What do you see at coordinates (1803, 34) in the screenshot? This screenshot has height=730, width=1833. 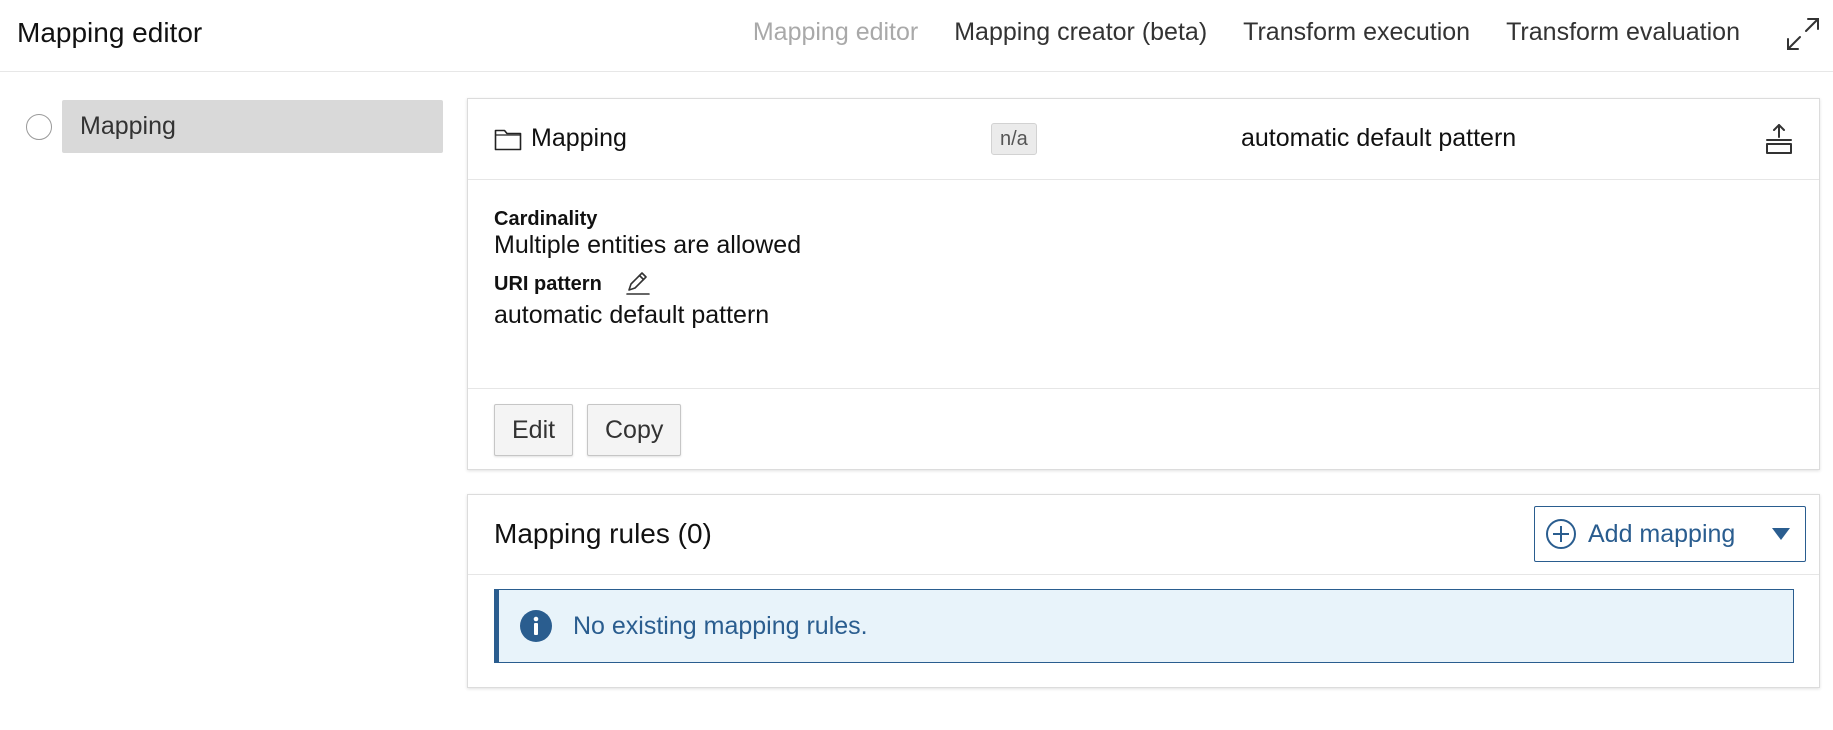 I see `expand-arrows-icon` at bounding box center [1803, 34].